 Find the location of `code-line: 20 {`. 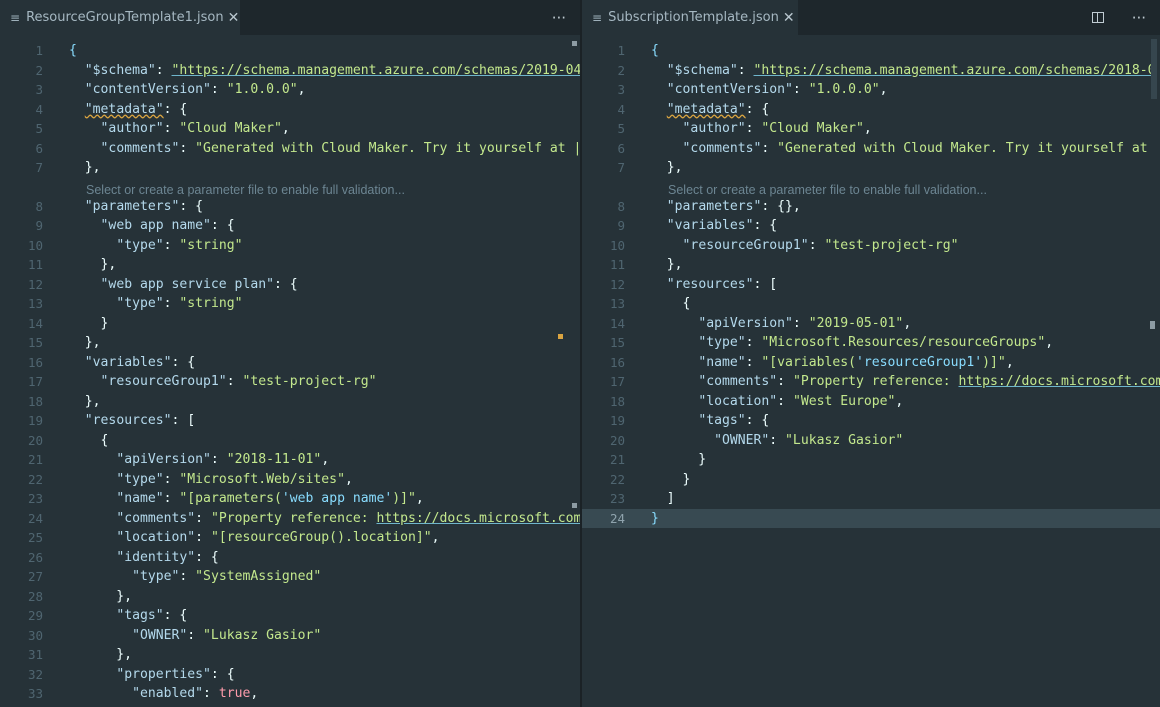

code-line: 20 { is located at coordinates (290, 441).